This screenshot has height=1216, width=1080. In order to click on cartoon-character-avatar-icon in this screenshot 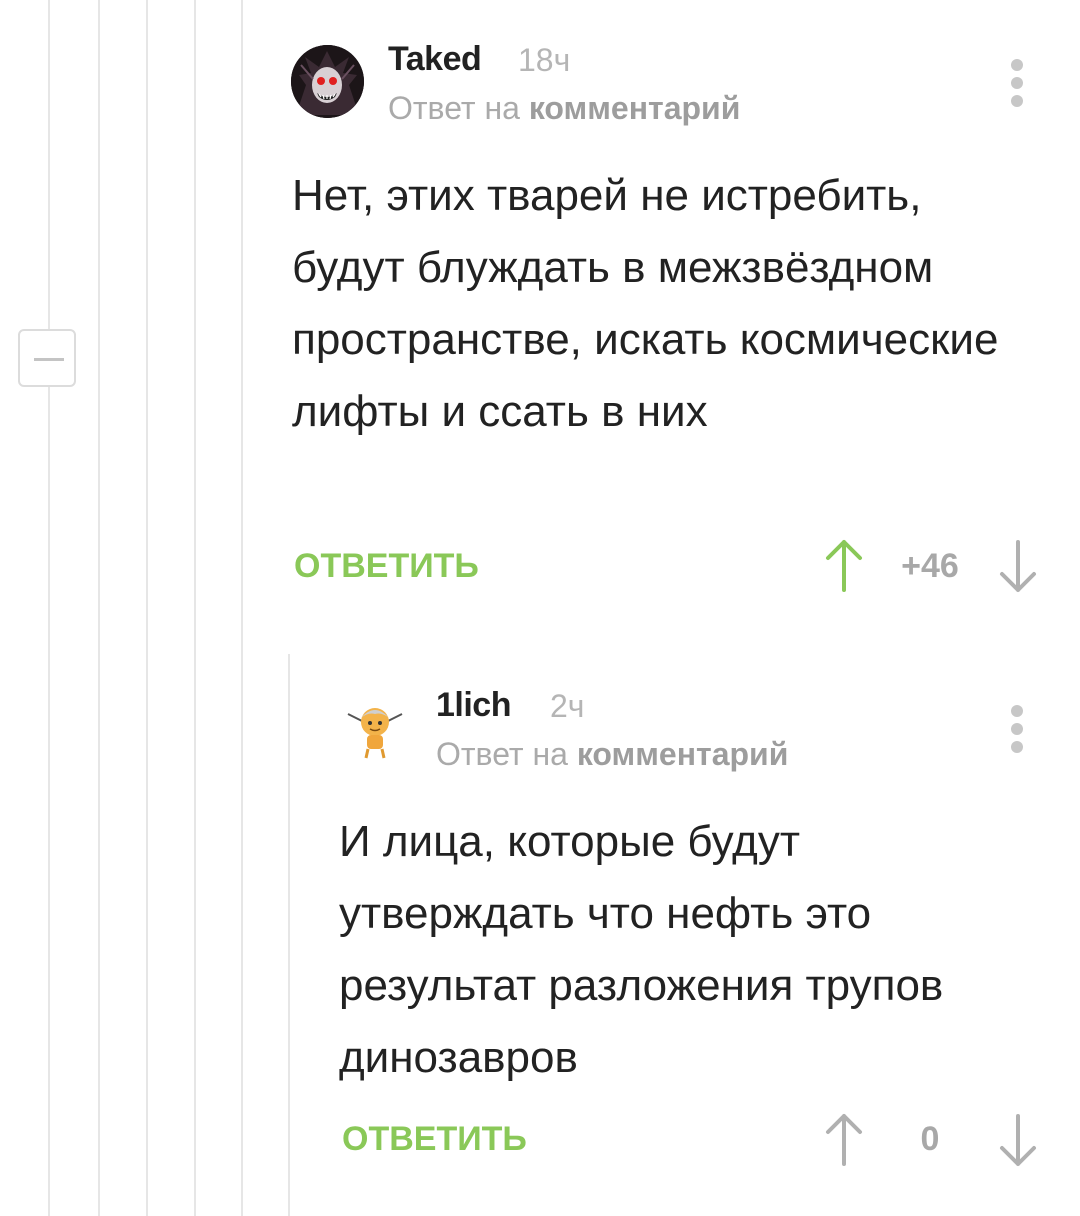, I will do `click(375, 729)`.